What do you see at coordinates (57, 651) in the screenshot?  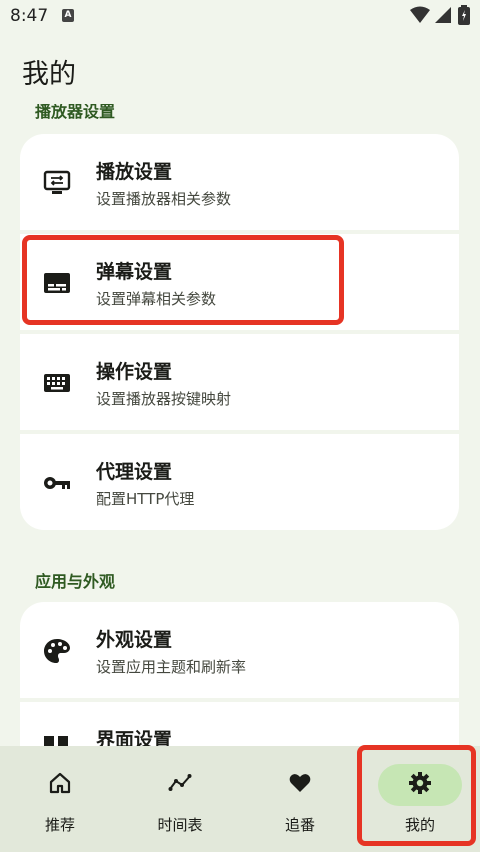 I see `palette-icon` at bounding box center [57, 651].